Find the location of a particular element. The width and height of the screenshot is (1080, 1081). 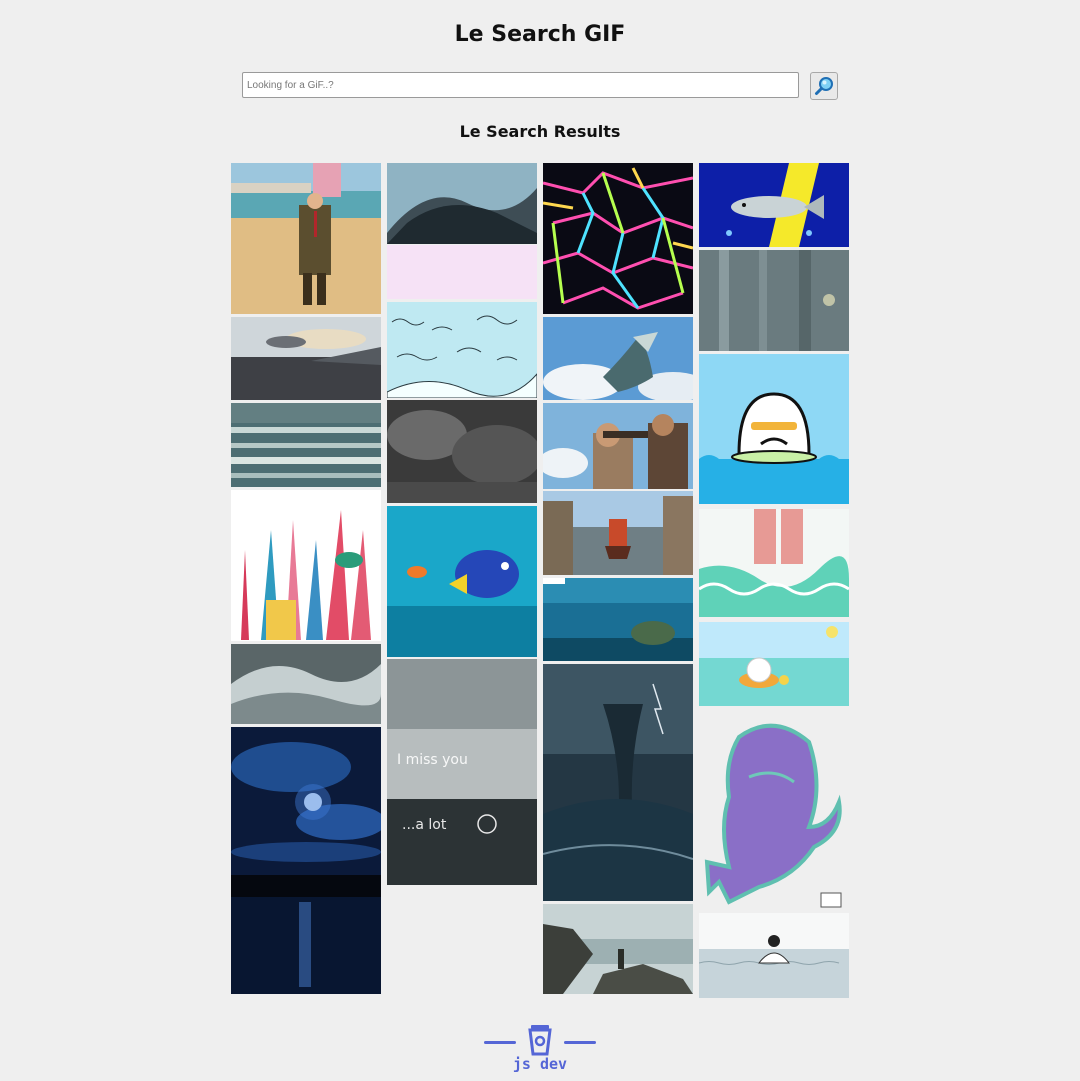

search-button is located at coordinates (824, 86).